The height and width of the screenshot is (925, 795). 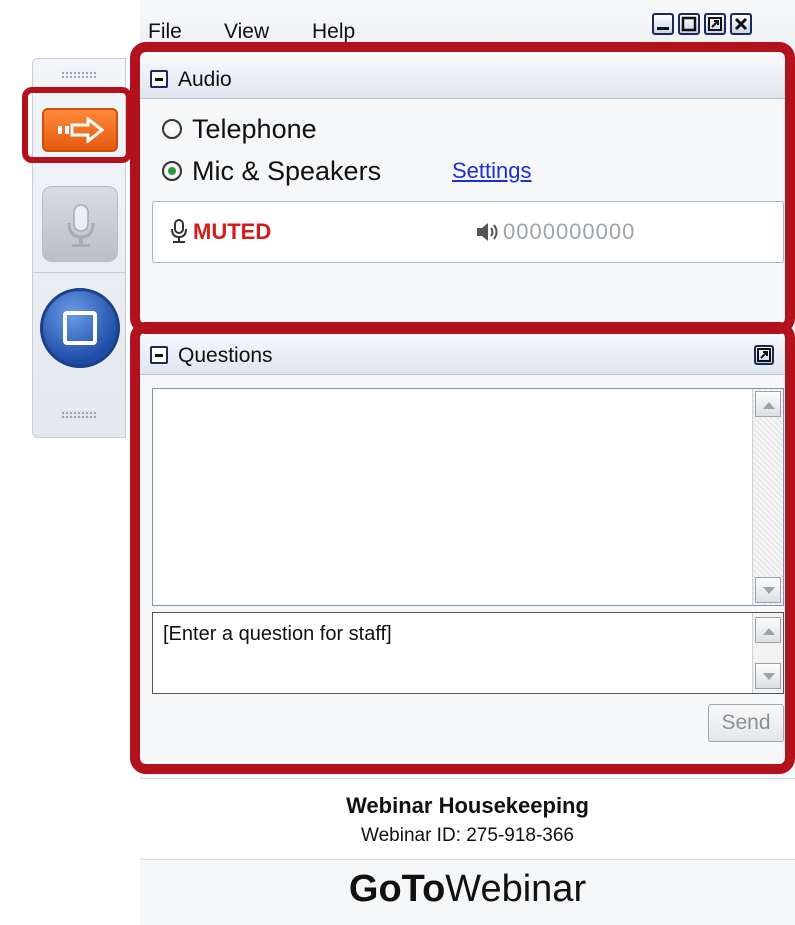 I want to click on menu-view: View, so click(x=246, y=32).